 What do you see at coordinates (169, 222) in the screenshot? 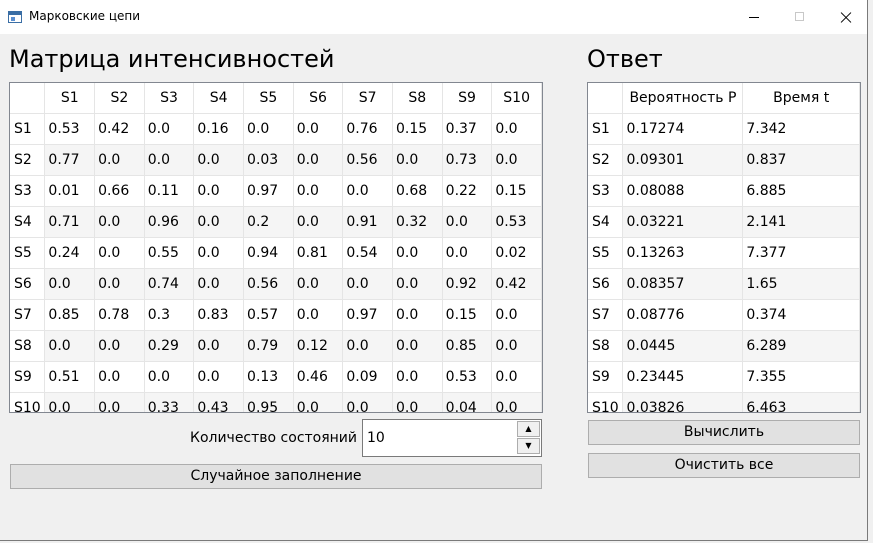
I see `matrix-cell: 0.96` at bounding box center [169, 222].